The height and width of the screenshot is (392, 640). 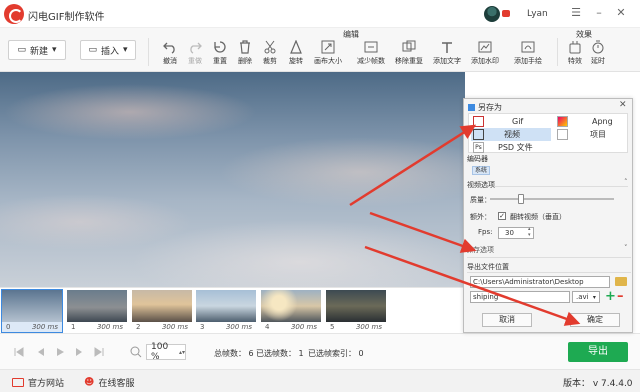 What do you see at coordinates (60, 352) in the screenshot?
I see `play-icon` at bounding box center [60, 352].